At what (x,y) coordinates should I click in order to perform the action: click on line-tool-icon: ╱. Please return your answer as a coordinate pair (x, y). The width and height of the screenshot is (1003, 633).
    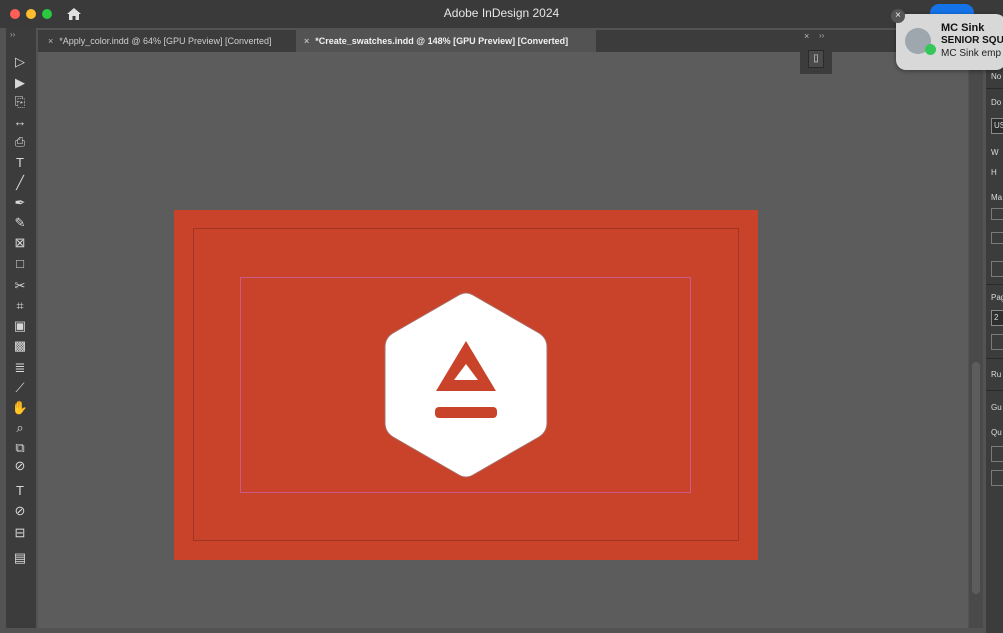
    Looking at the image, I should click on (20, 183).